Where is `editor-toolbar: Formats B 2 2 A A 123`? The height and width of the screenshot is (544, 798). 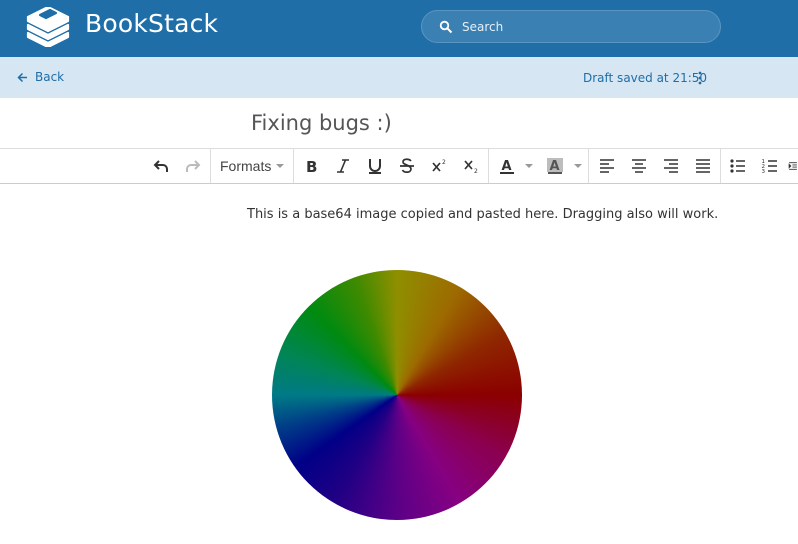 editor-toolbar: Formats B 2 2 A A 123 is located at coordinates (399, 166).